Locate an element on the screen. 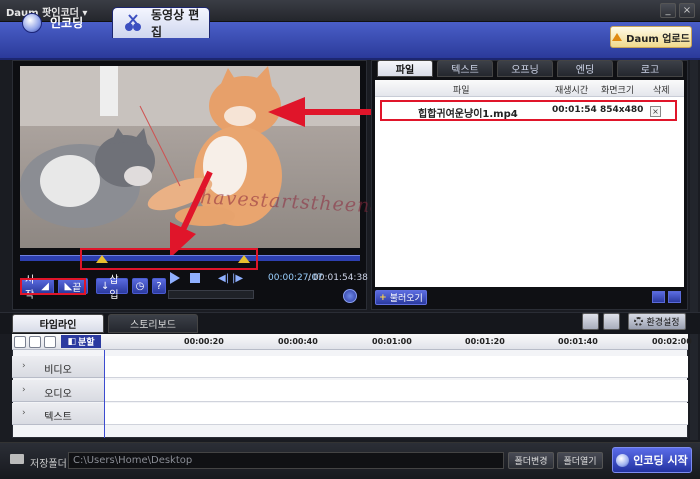 This screenshot has width=700, height=479. gear-icon is located at coordinates (639, 321).